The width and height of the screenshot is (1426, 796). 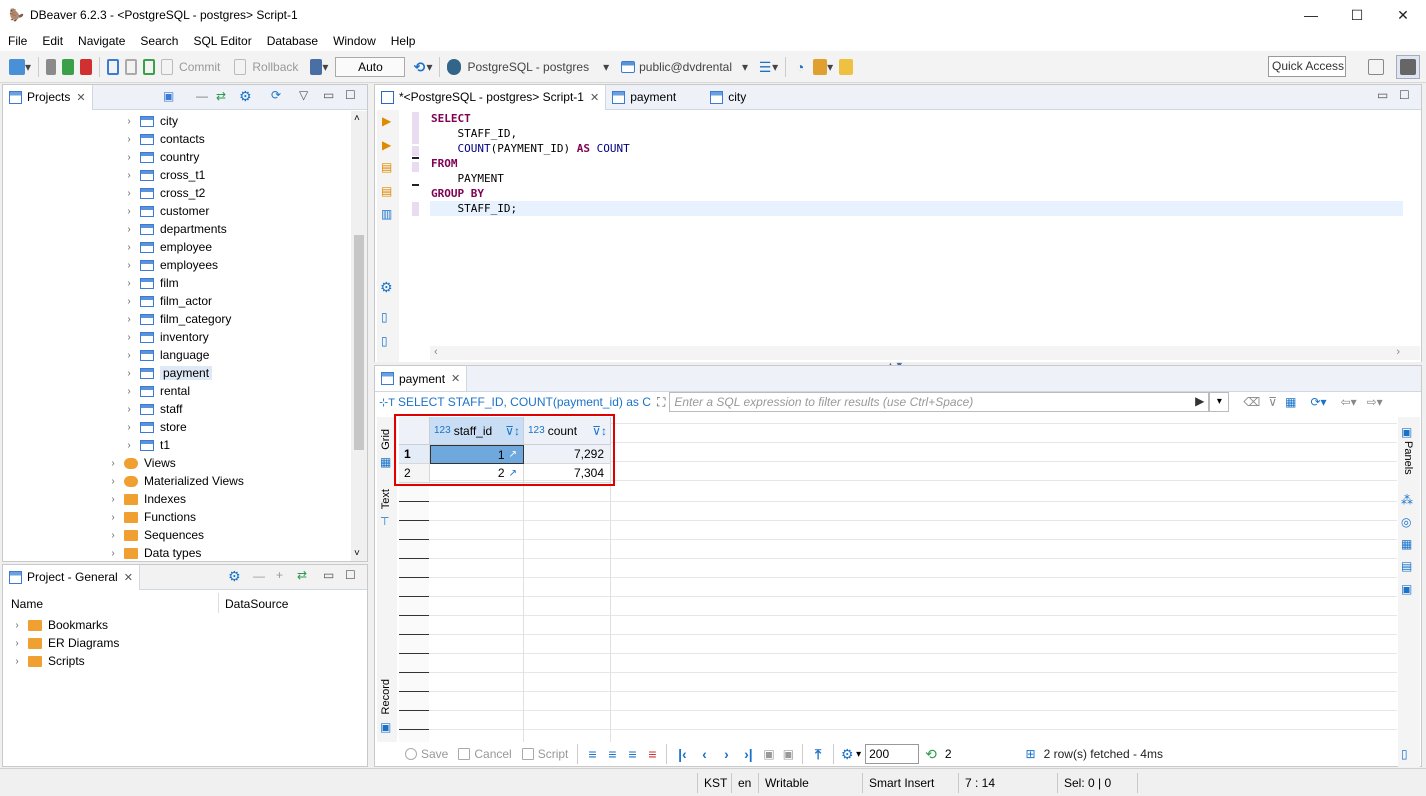 What do you see at coordinates (51, 67) in the screenshot?
I see `connect-button` at bounding box center [51, 67].